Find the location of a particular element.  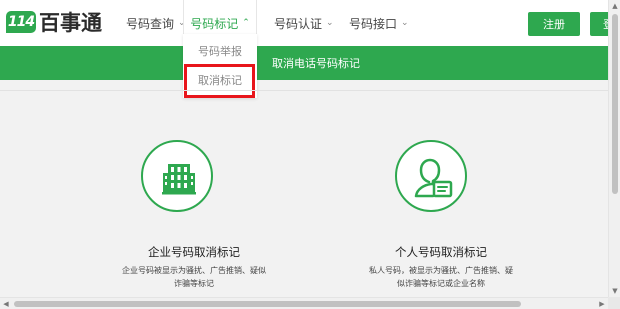

card-desc-enterprise: 企业号码被显示为骚扰、广告推销、疑似 诈骗等标记 is located at coordinates (194, 277).